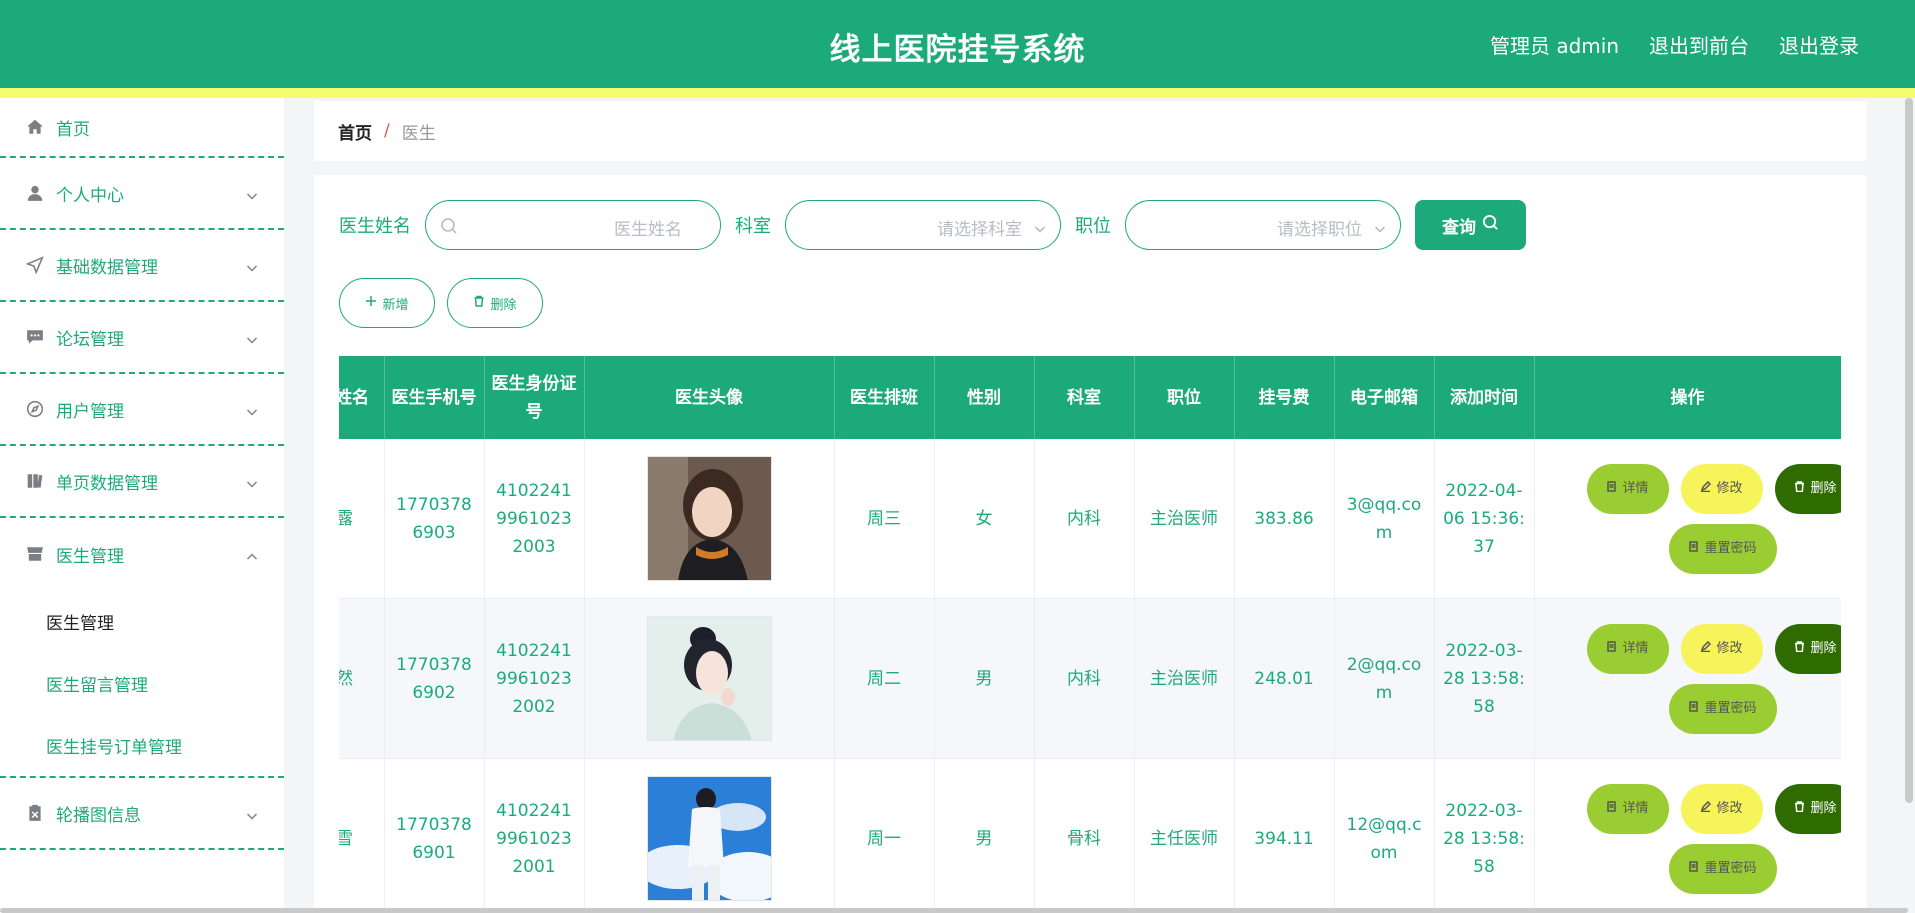 The height and width of the screenshot is (913, 1915). What do you see at coordinates (1687, 397) in the screenshot?
I see `column-header: 操作` at bounding box center [1687, 397].